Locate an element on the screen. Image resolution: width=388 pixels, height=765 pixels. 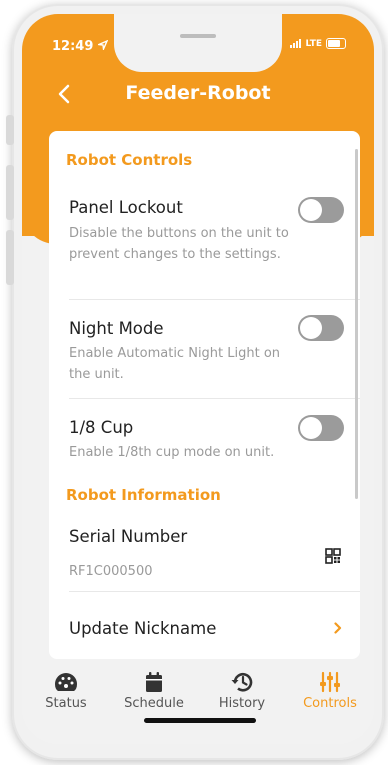
gauge-icon is located at coordinates (66, 677).